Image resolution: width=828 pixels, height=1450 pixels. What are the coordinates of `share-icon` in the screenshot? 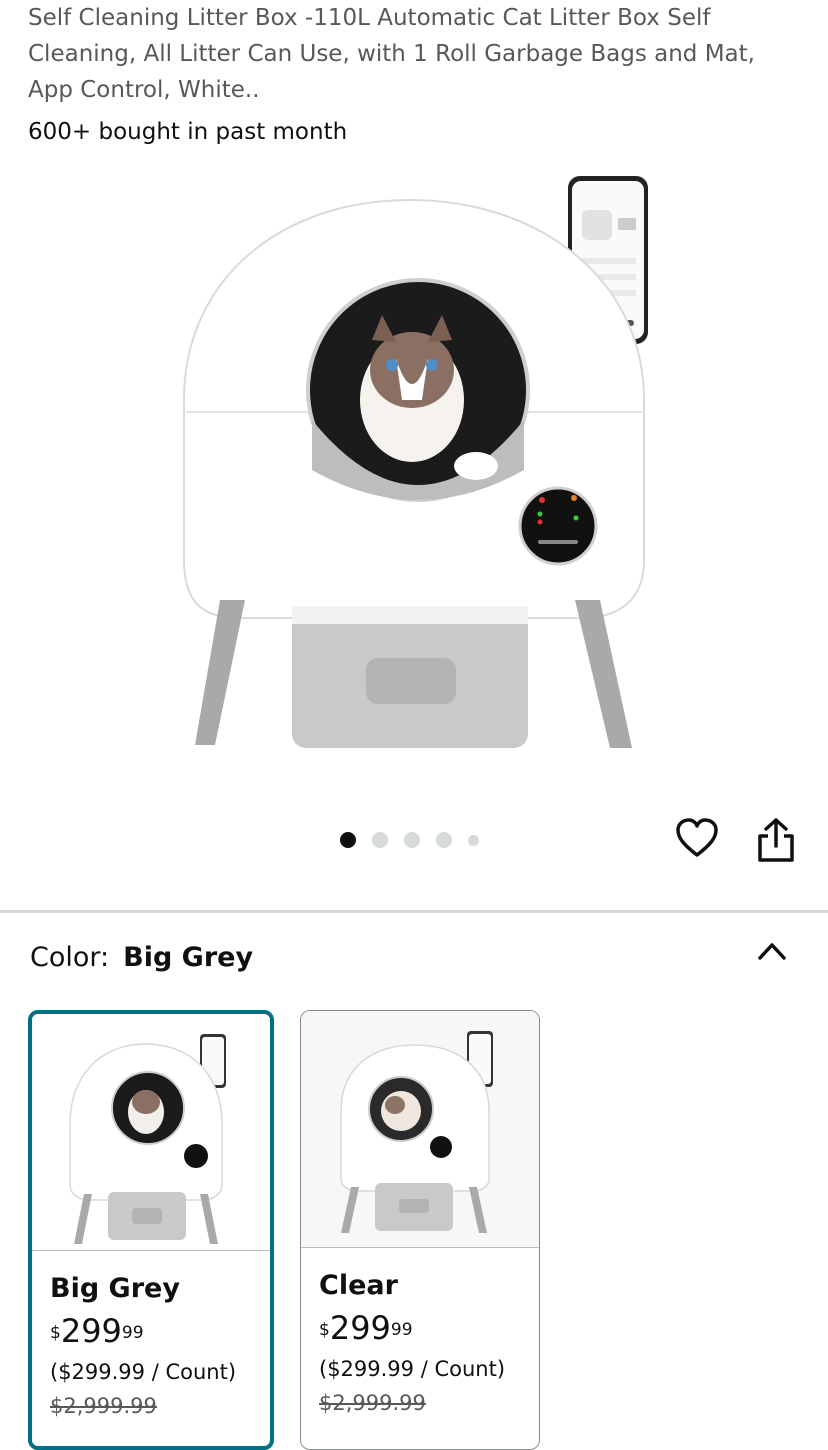 It's located at (776, 840).